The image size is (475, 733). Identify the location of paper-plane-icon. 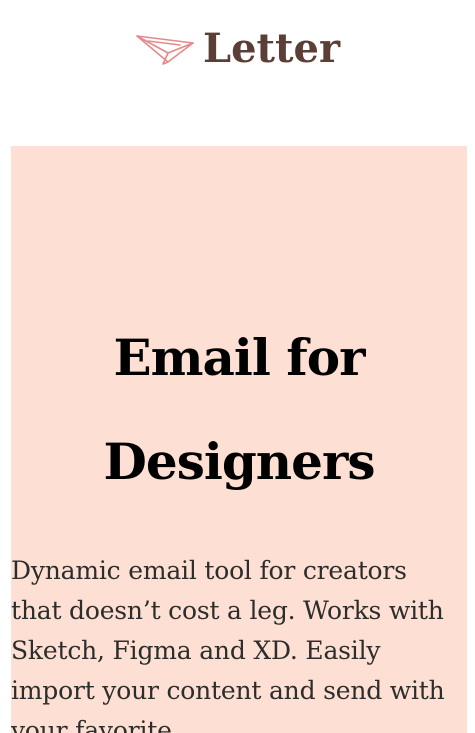
(165, 50).